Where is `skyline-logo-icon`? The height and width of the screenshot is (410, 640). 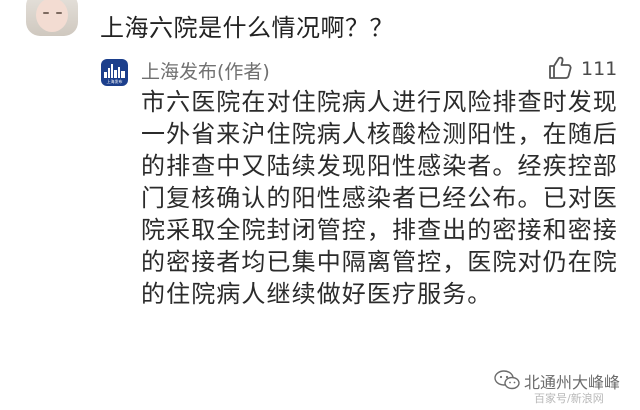
skyline-logo-icon is located at coordinates (114, 71).